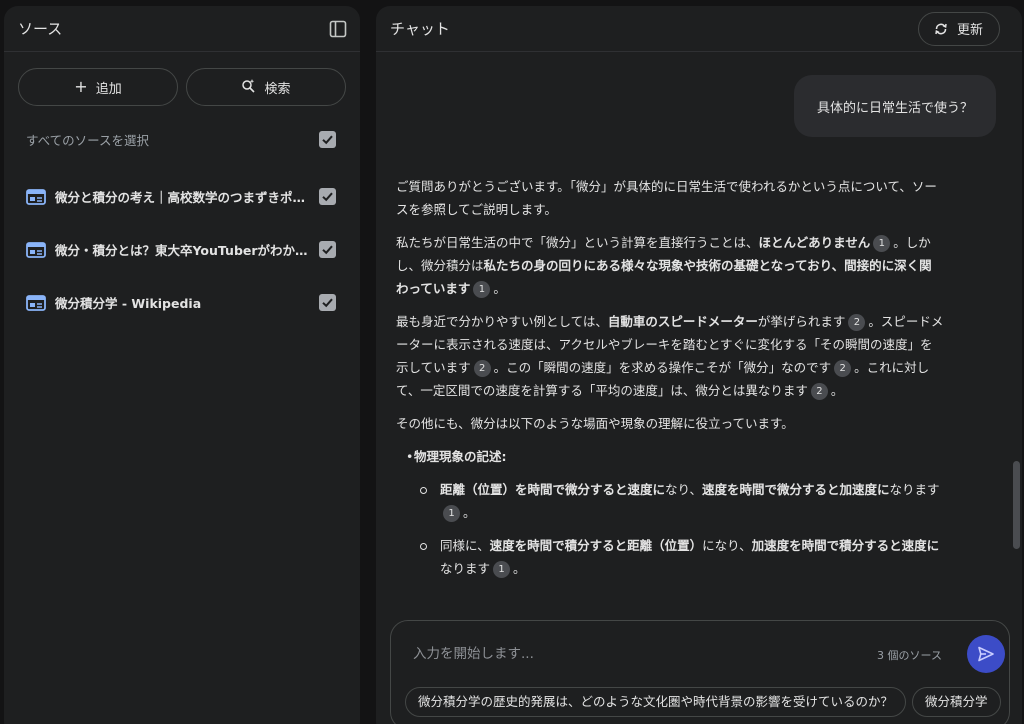 The image size is (1024, 724). What do you see at coordinates (277, 89) in the screenshot?
I see `search-source-label: 検索` at bounding box center [277, 89].